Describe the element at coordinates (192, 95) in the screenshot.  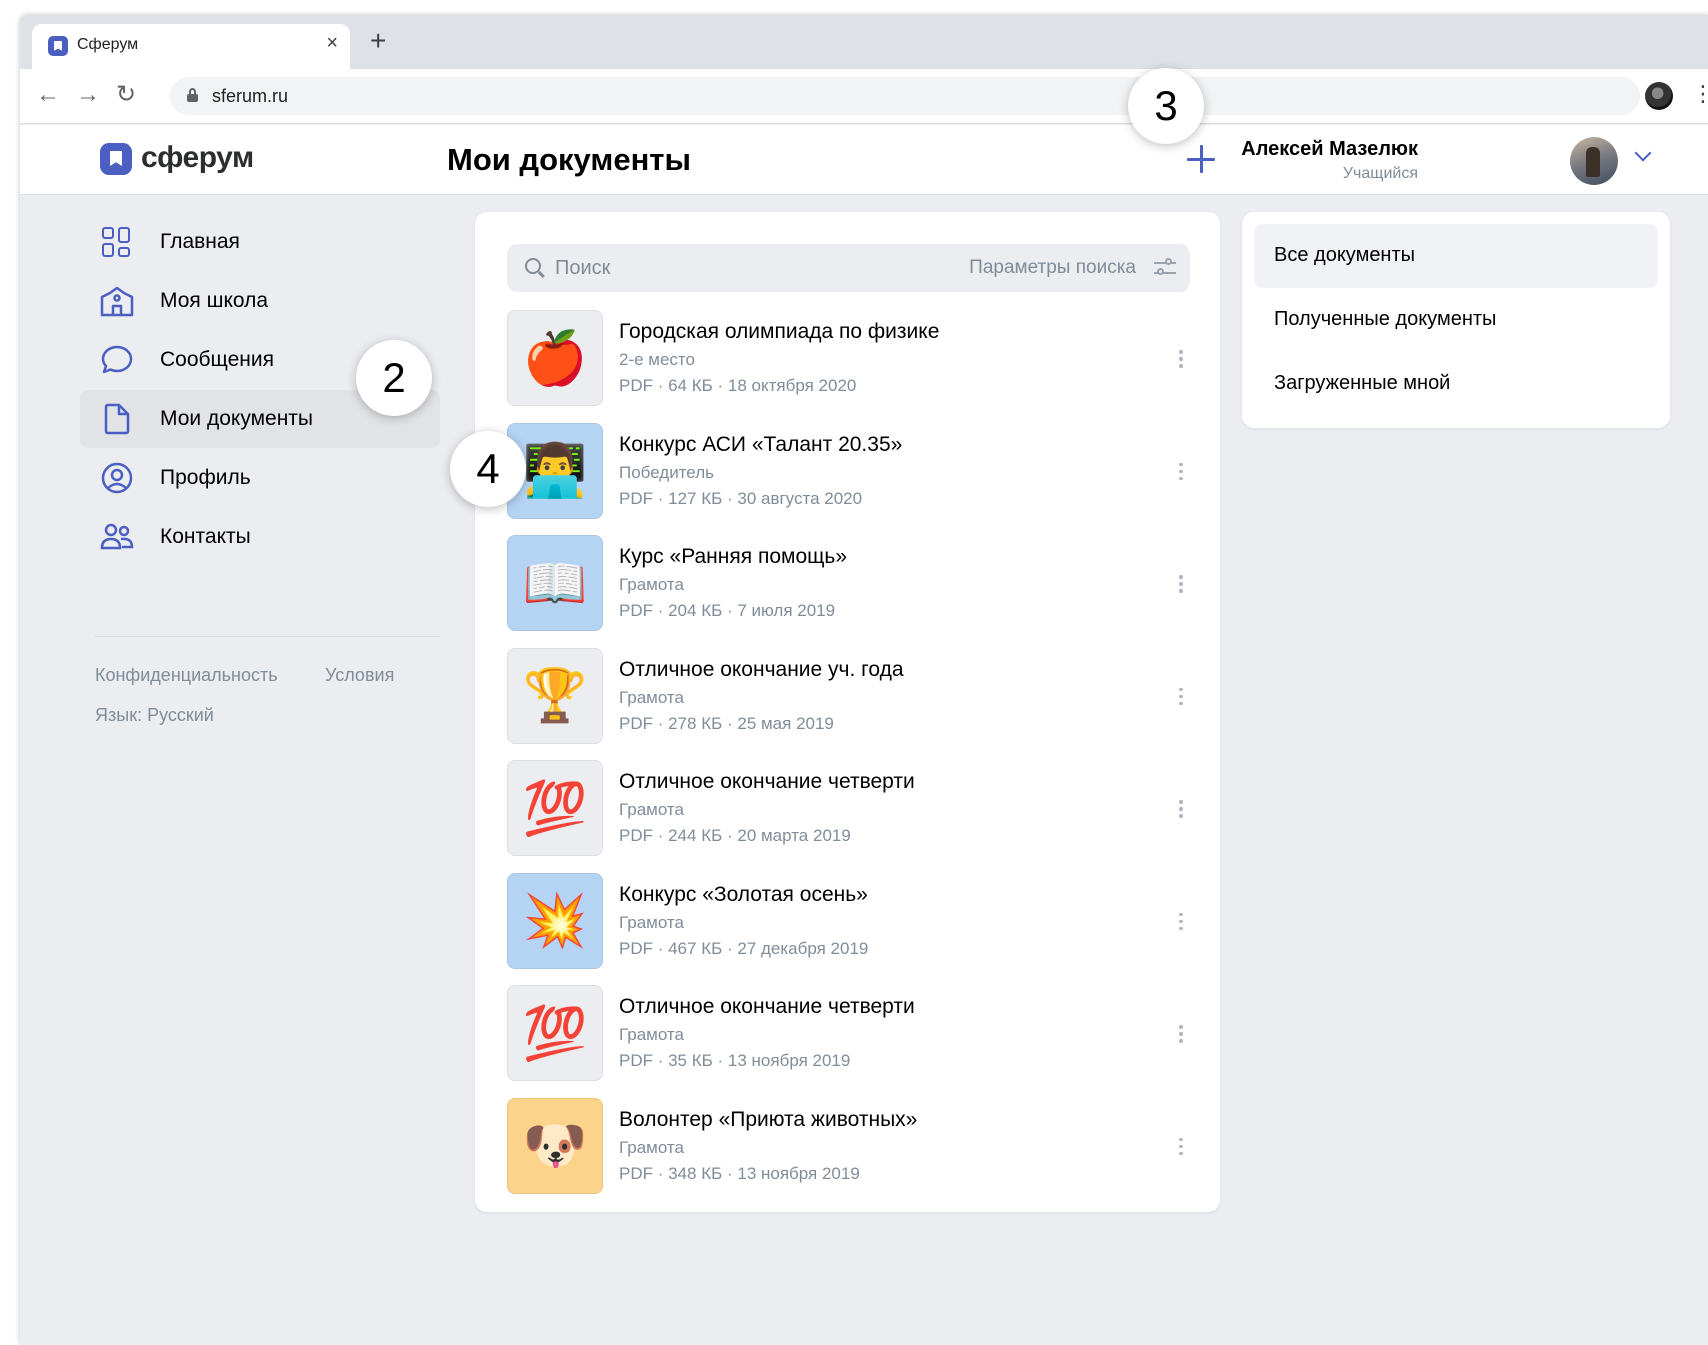
I see `lock-icon` at that location.